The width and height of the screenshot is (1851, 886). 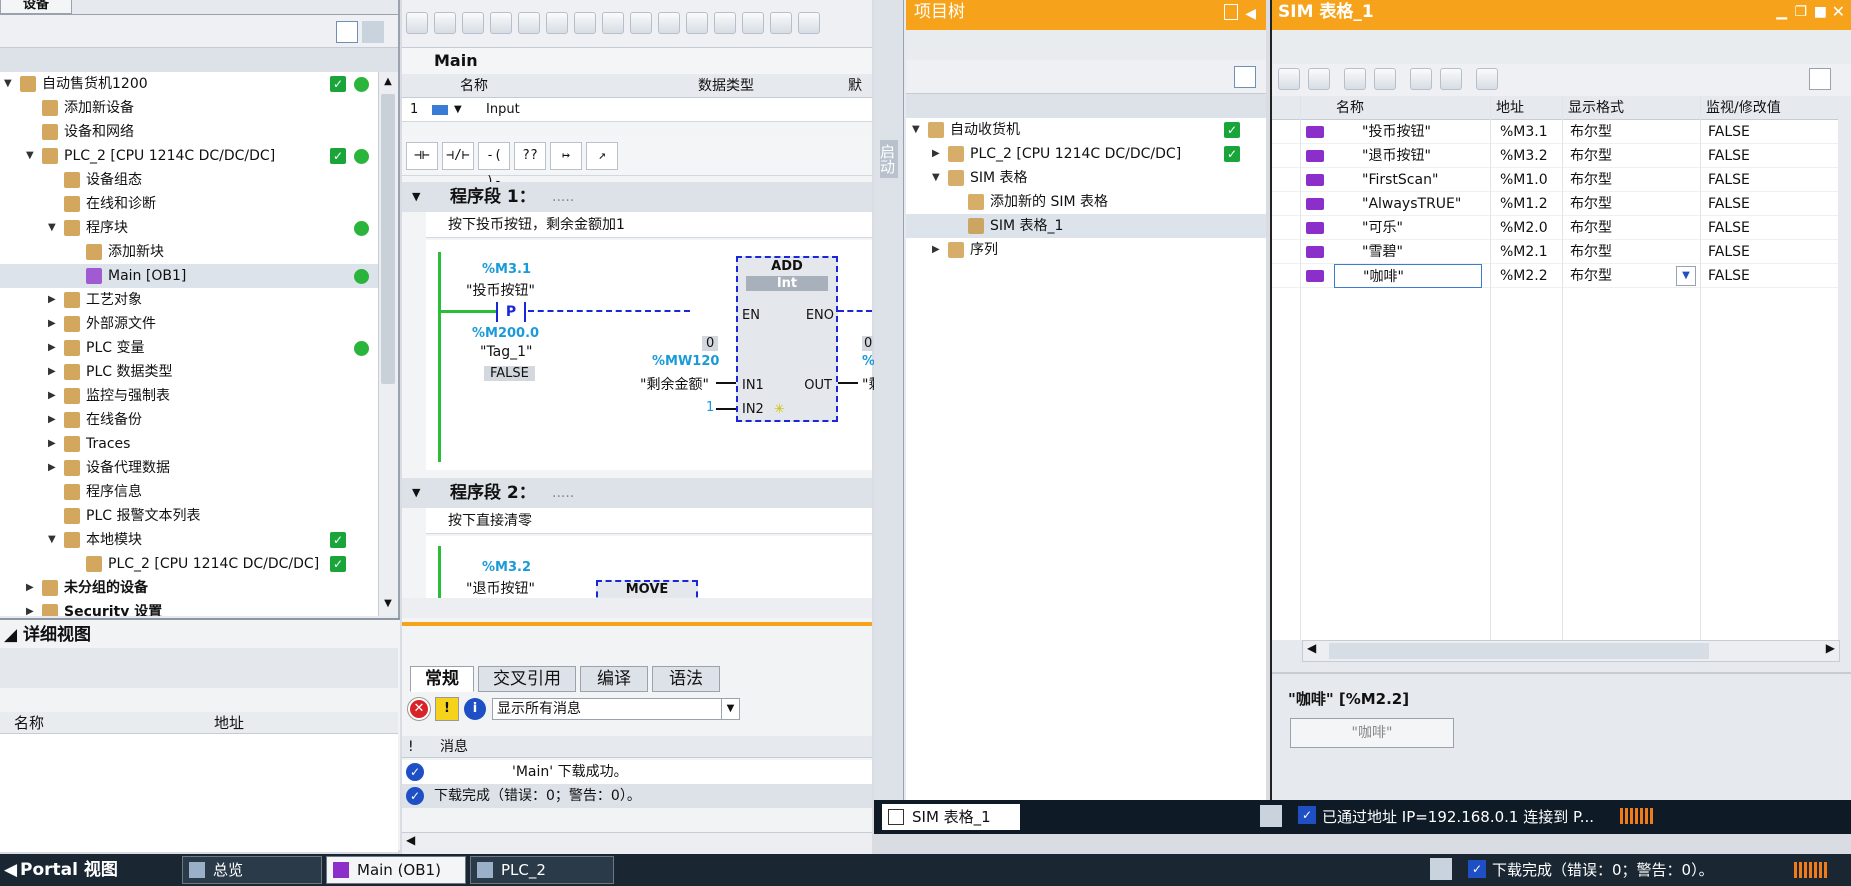 What do you see at coordinates (511, 312) in the screenshot?
I see `p-trigger-contact: P` at bounding box center [511, 312].